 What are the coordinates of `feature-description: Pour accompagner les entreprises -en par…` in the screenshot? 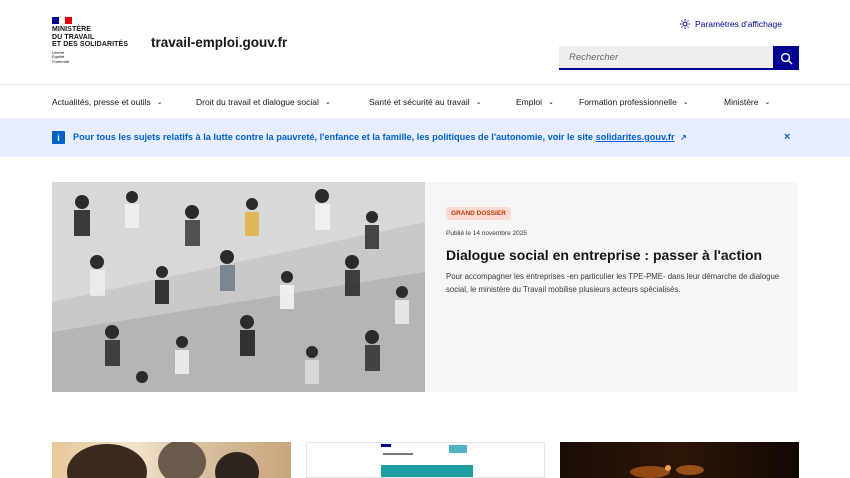 It's located at (613, 283).